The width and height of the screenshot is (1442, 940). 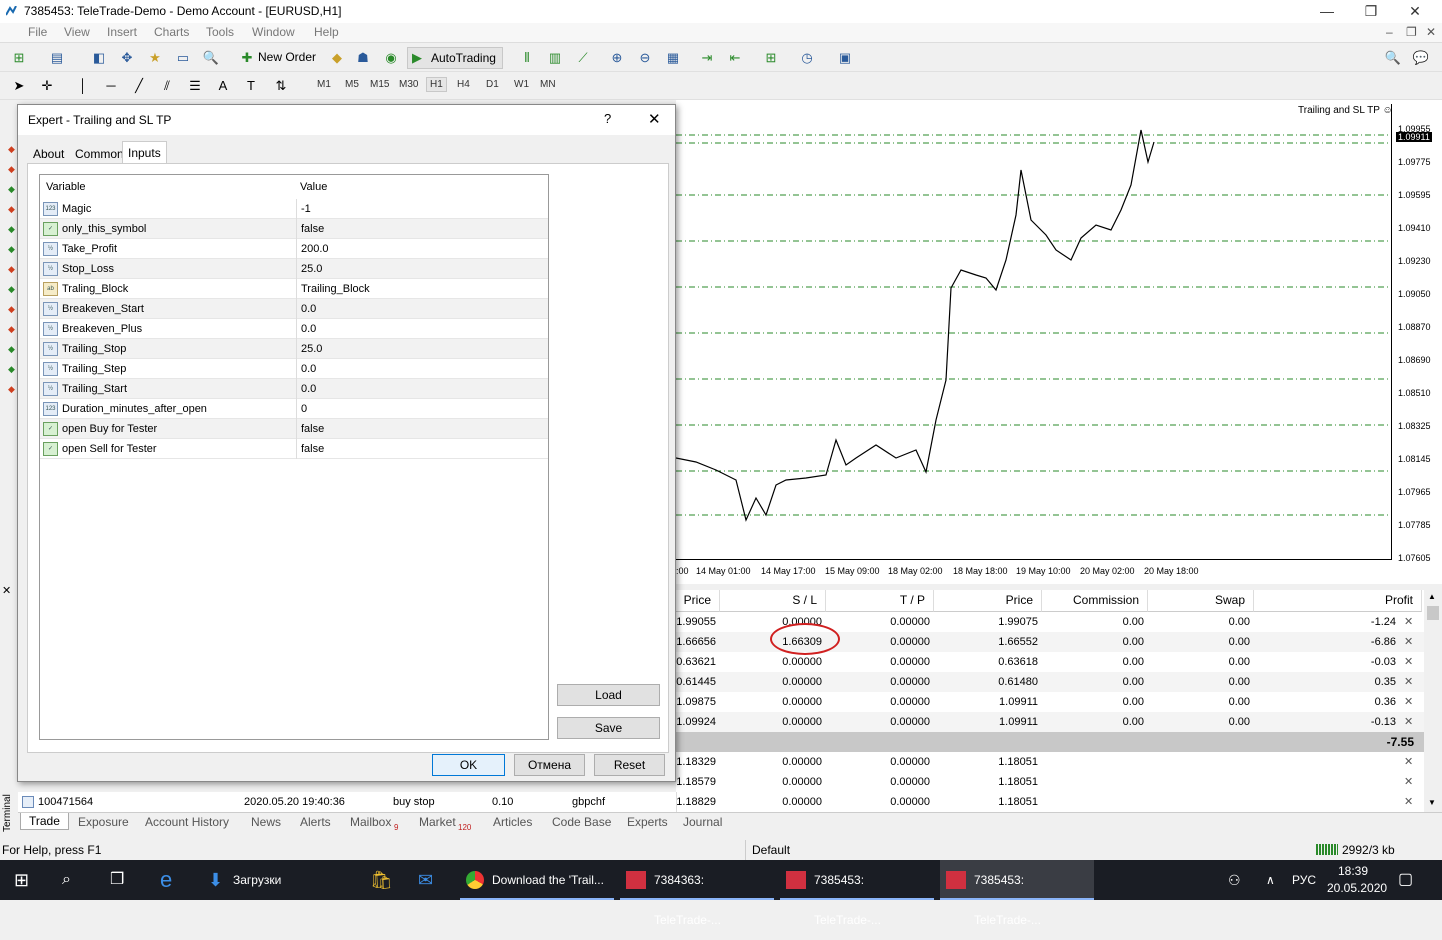 I want to click on col-profit: Profit, so click(x=1338, y=601).